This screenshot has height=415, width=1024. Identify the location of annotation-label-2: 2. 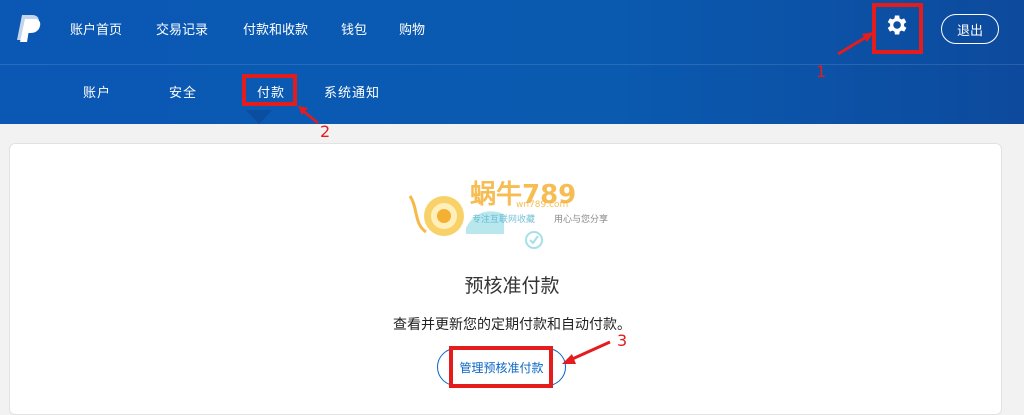
(325, 131).